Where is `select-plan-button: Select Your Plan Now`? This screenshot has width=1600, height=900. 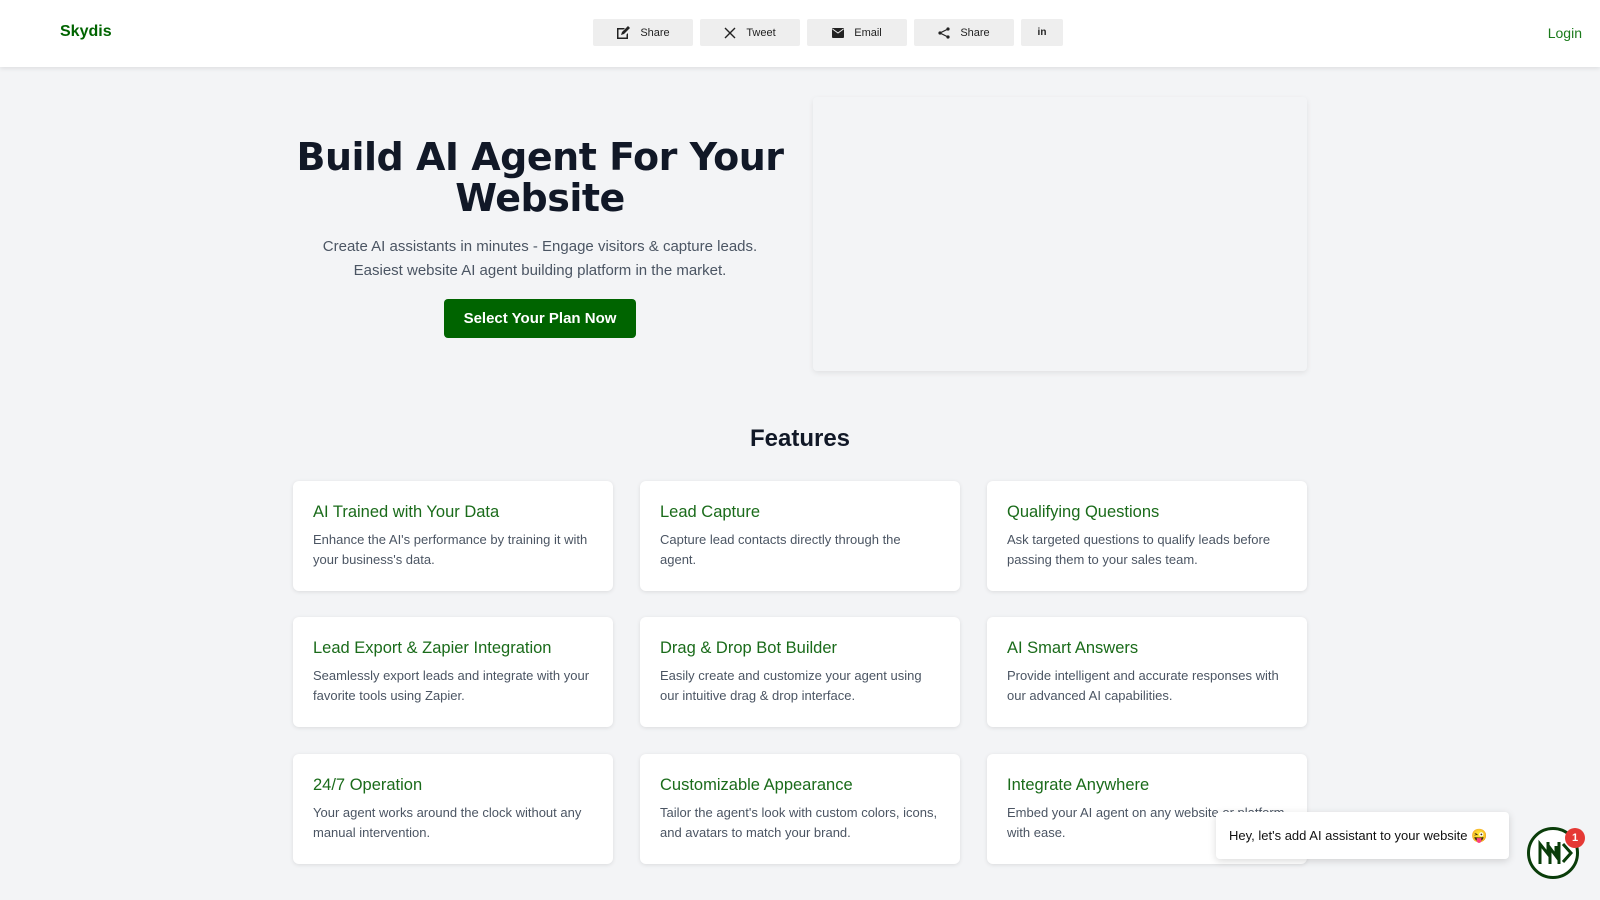 select-plan-button: Select Your Plan Now is located at coordinates (540, 318).